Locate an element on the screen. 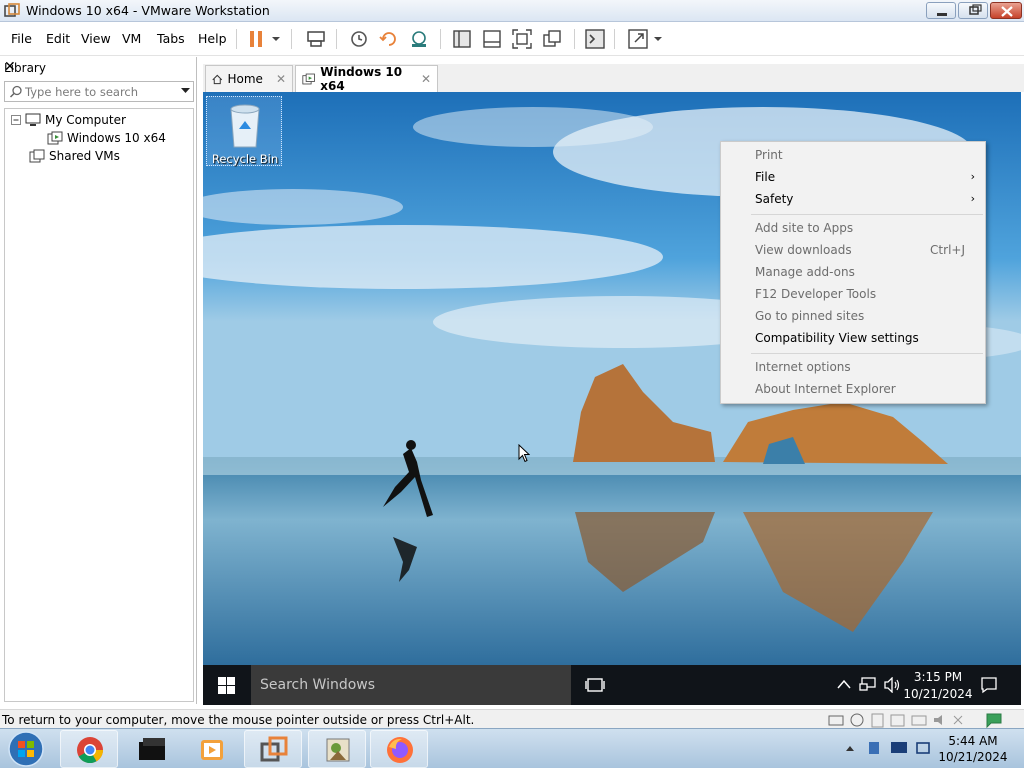 The image size is (1024, 768). media-player-icon is located at coordinates (212, 750).